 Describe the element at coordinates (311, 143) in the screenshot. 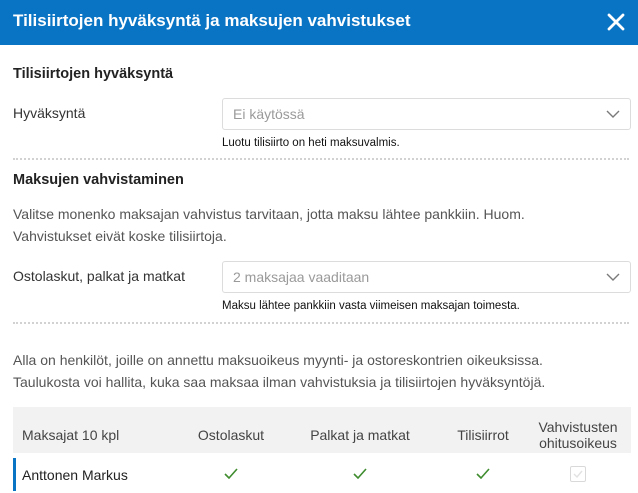

I see `approval-hint: Luotu tilisiirto on heti maksuvalmis.` at that location.